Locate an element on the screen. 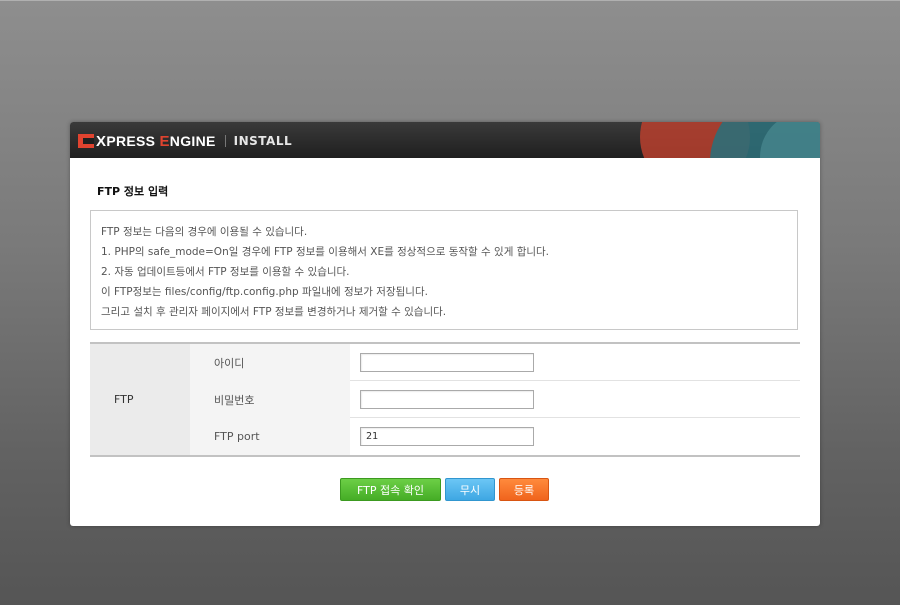 Image resolution: width=900 pixels, height=605 pixels. port-value-cell is located at coordinates (575, 436).